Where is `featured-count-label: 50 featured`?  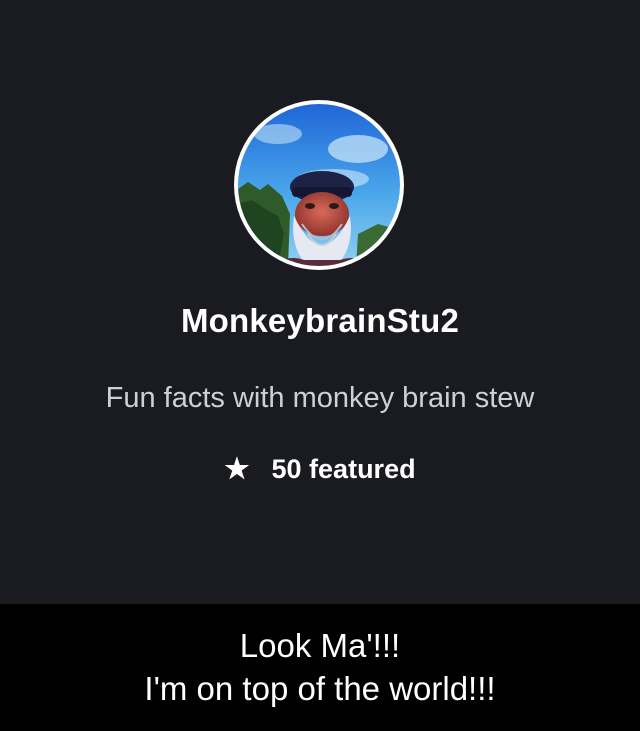
featured-count-label: 50 featured is located at coordinates (343, 469).